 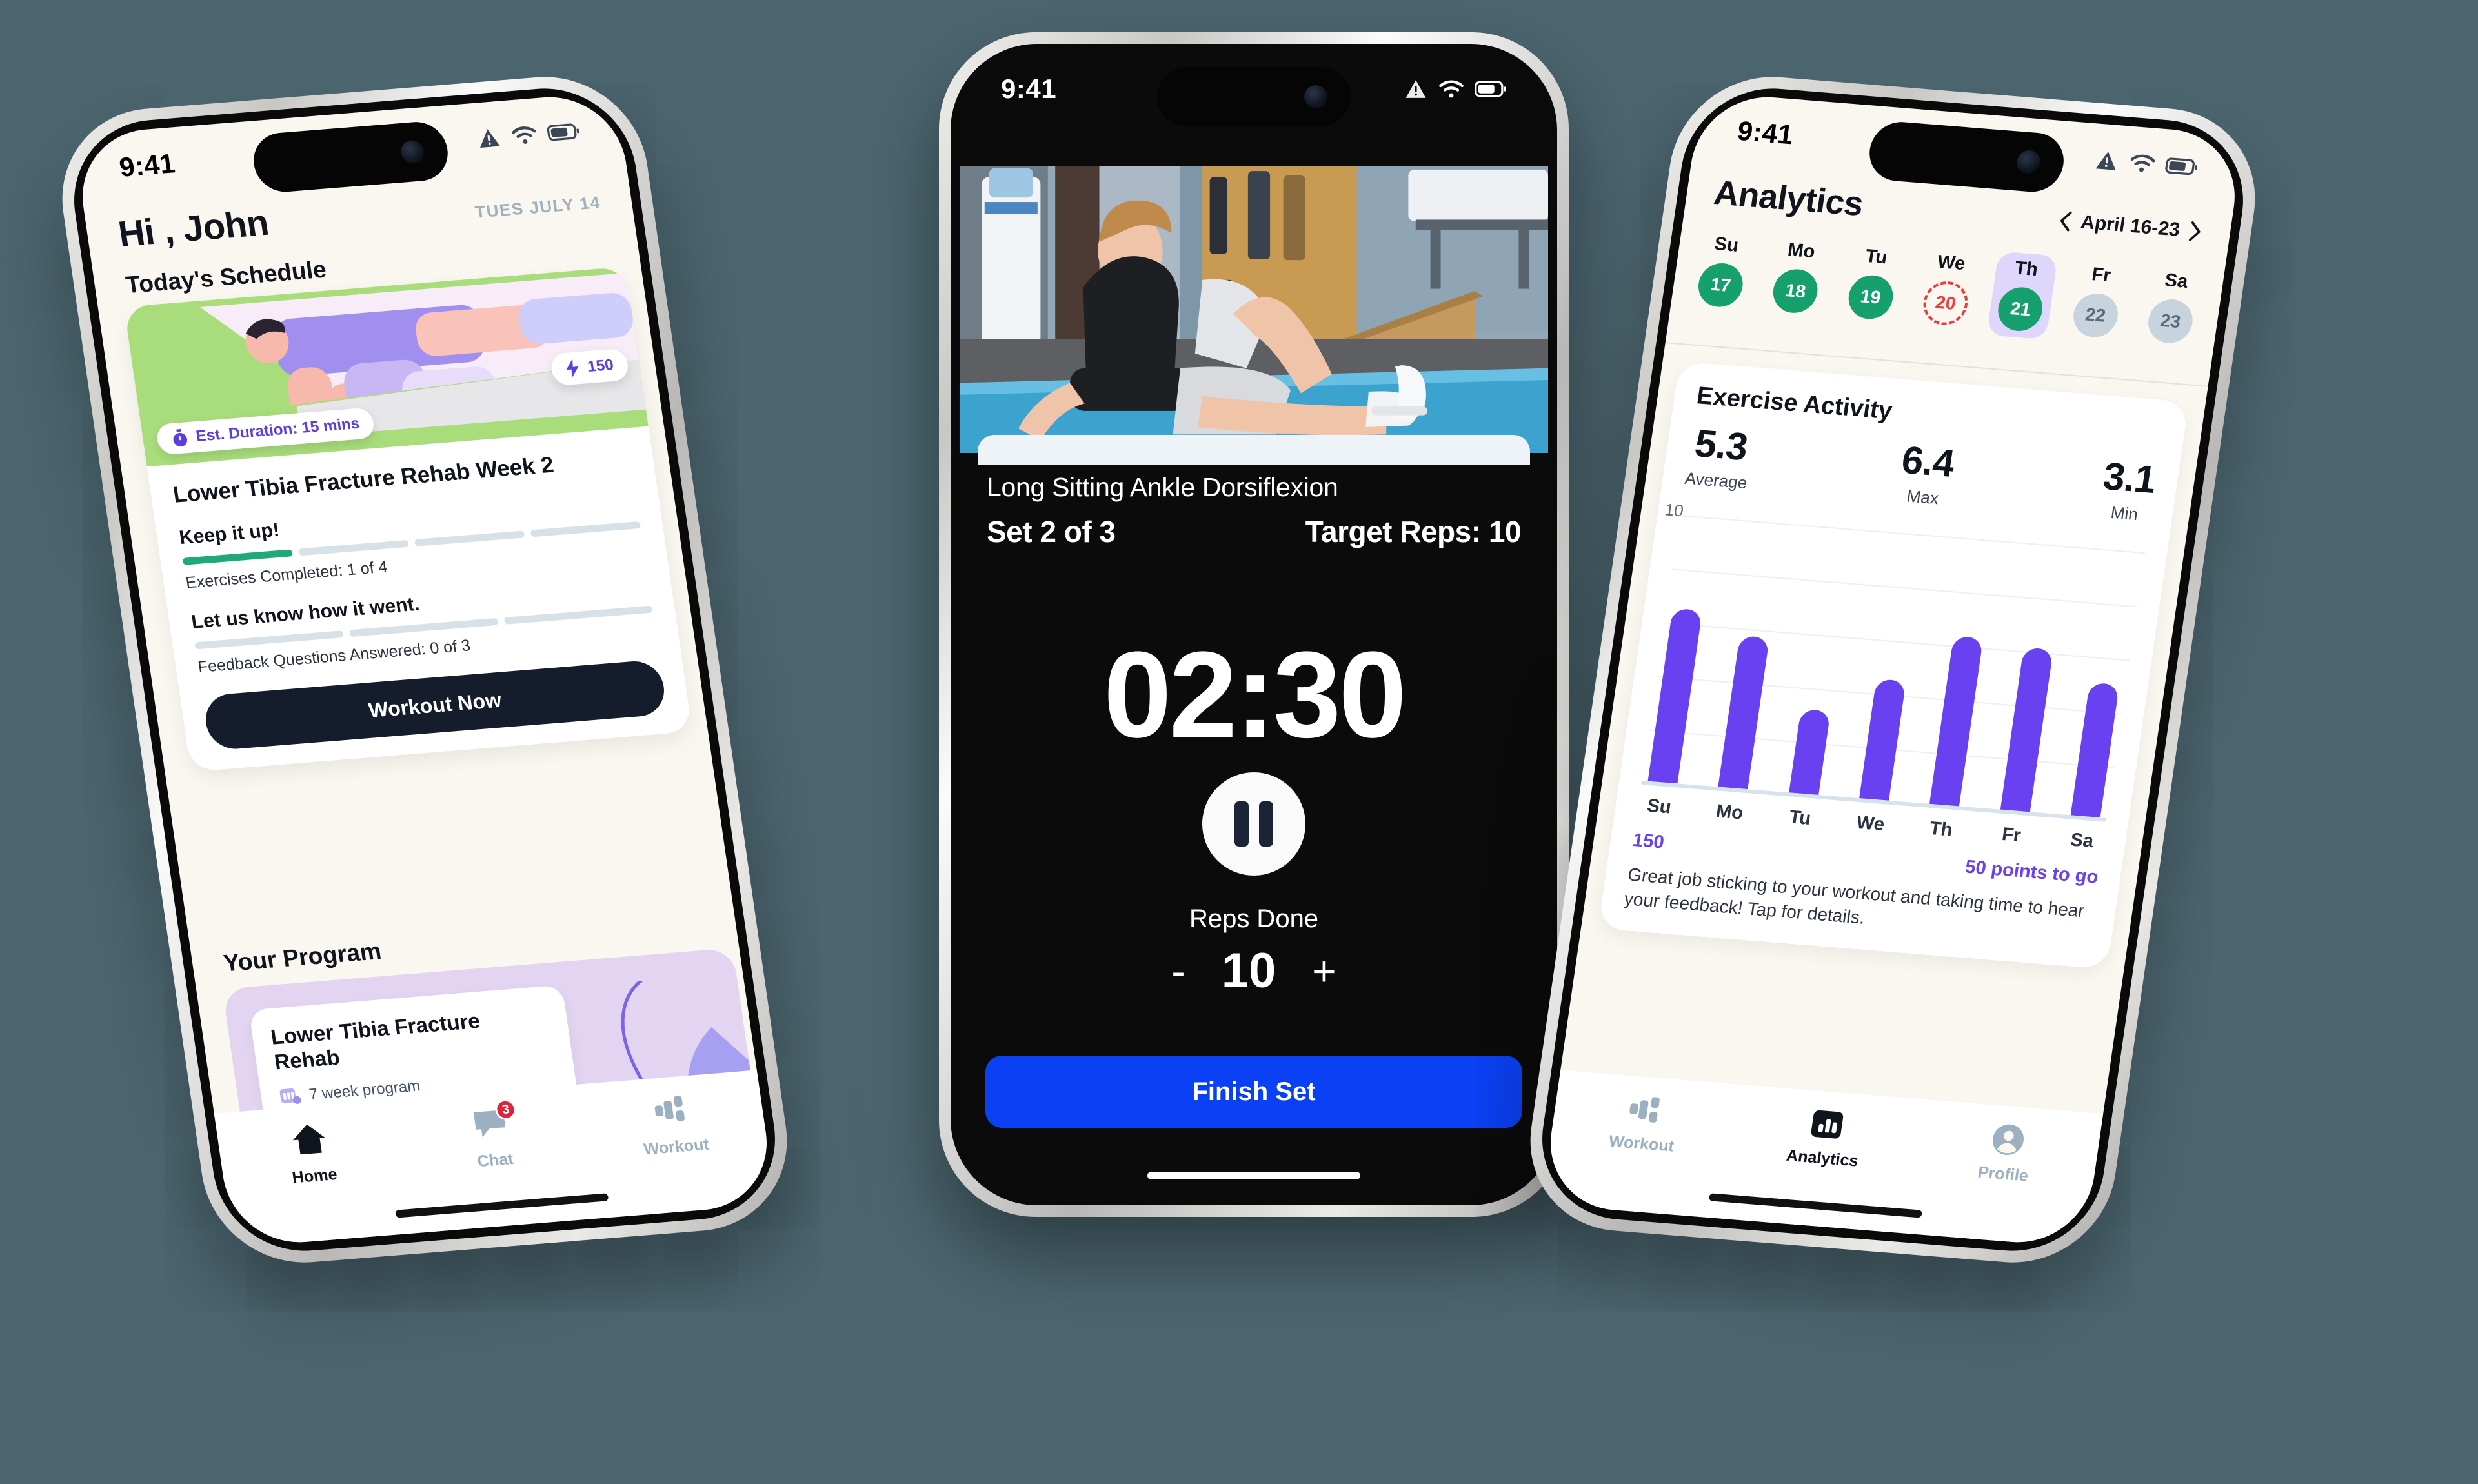 I want to click on week-range-label: April 16-23, so click(x=2130, y=226).